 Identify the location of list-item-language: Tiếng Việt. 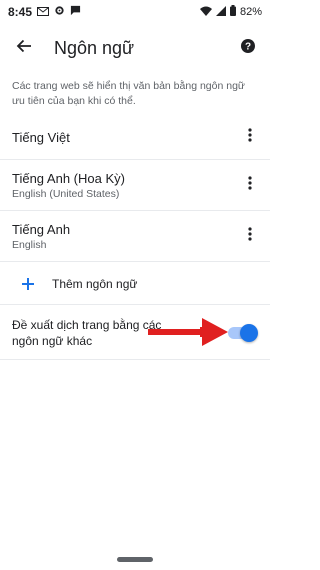
(135, 138).